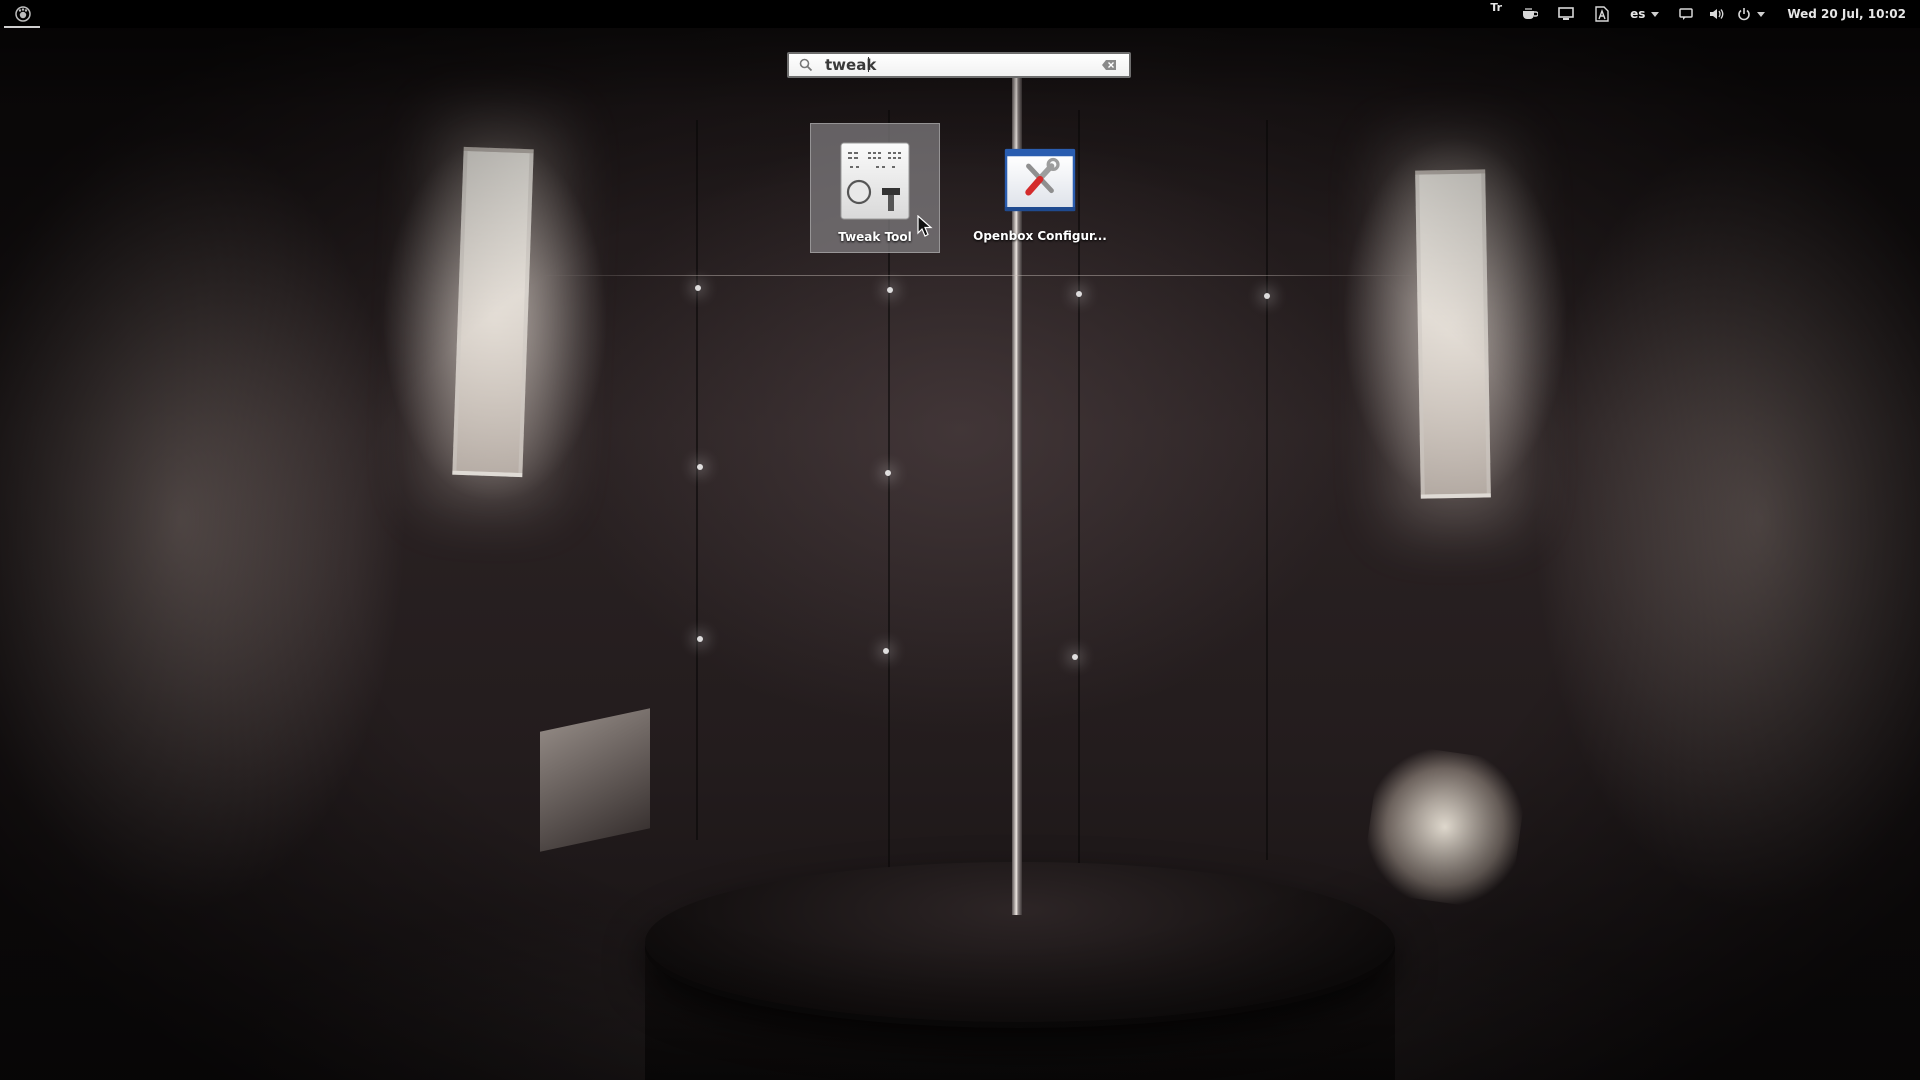 This screenshot has height=1080, width=1920. Describe the element at coordinates (1845, 14) in the screenshot. I see `clock: Wed 20 Jul, 10:02` at that location.